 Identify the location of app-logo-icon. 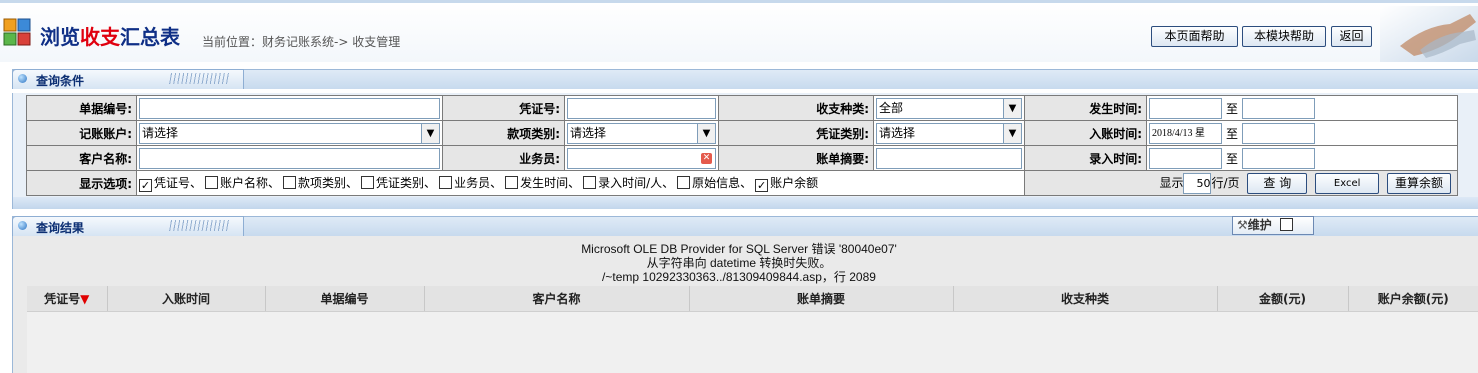
(17, 32).